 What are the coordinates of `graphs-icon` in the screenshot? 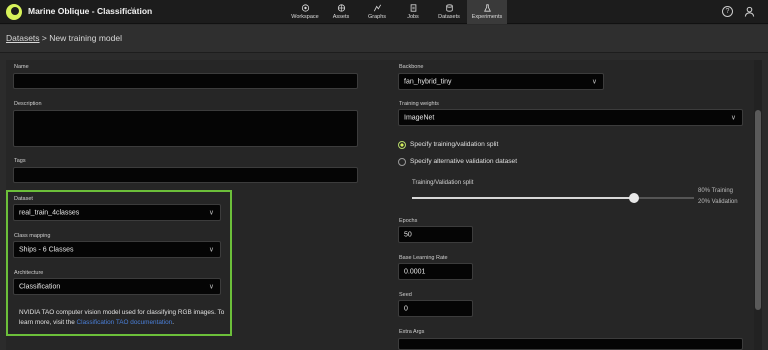 It's located at (377, 8).